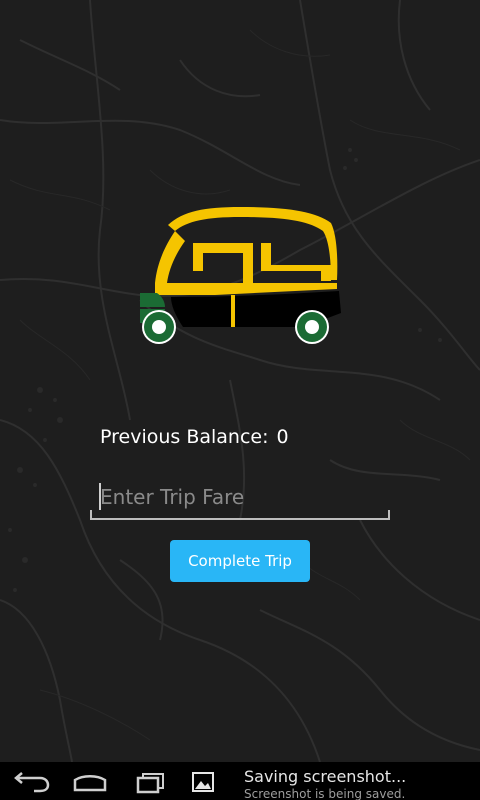 This screenshot has width=480, height=800. What do you see at coordinates (150, 781) in the screenshot?
I see `recents-icon` at bounding box center [150, 781].